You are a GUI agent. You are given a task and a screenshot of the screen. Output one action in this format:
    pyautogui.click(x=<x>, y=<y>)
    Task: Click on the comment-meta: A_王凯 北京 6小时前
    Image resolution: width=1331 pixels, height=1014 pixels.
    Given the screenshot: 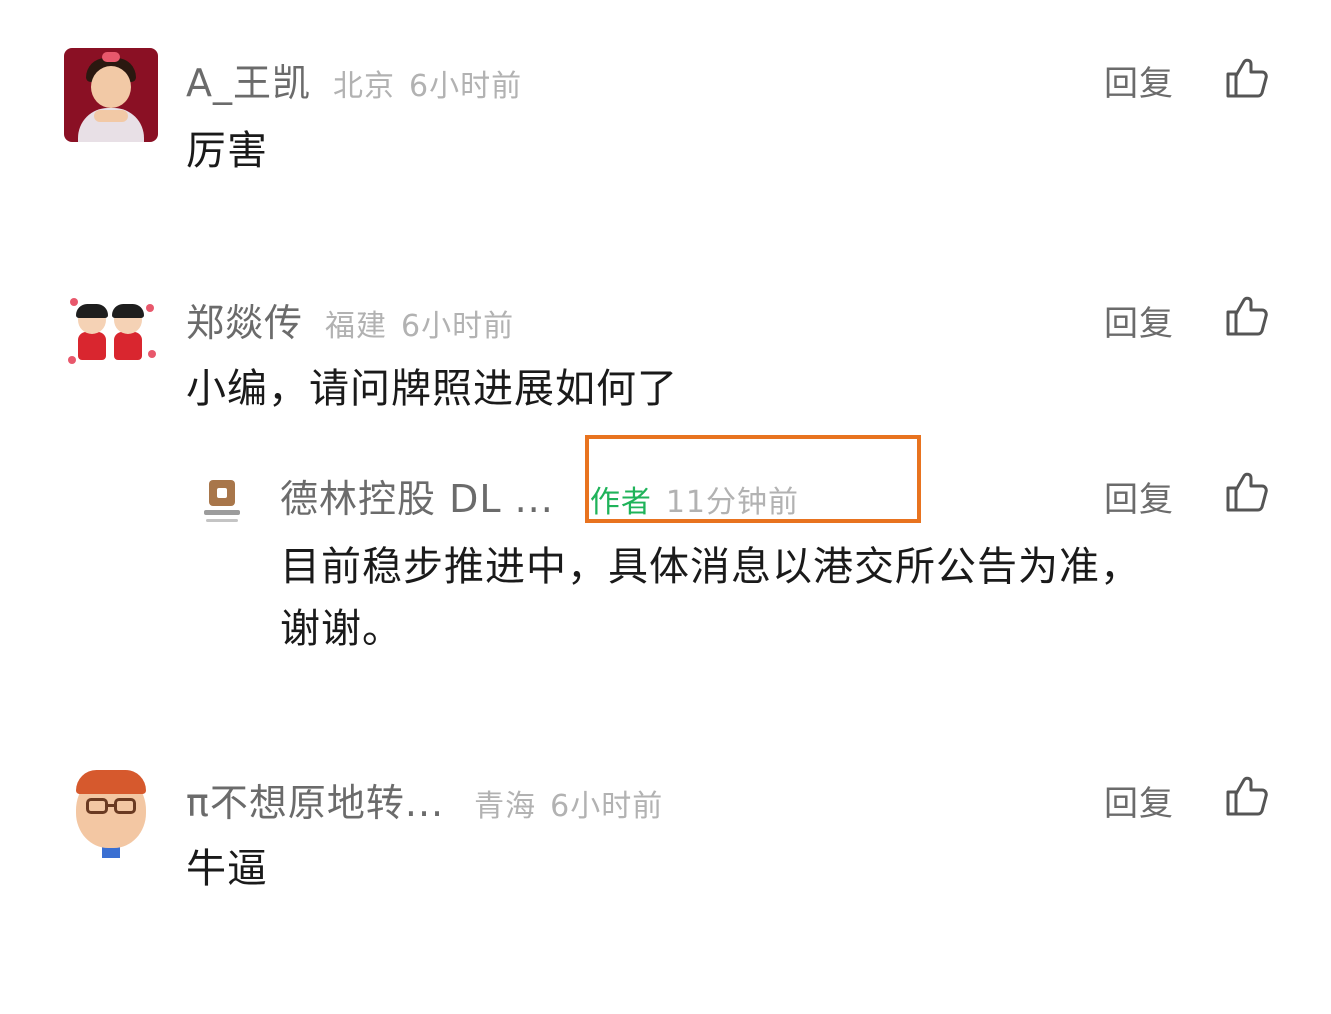 What is the action you would take?
    pyautogui.click(x=354, y=79)
    